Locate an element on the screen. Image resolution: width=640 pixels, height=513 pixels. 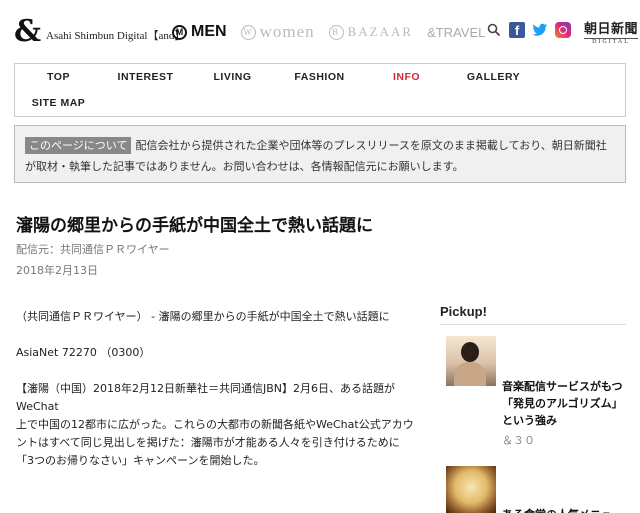
pickup-item-title: 音楽配信サービスがもつ「発見のアルゴリズム」という強み is located at coordinates (565, 403).